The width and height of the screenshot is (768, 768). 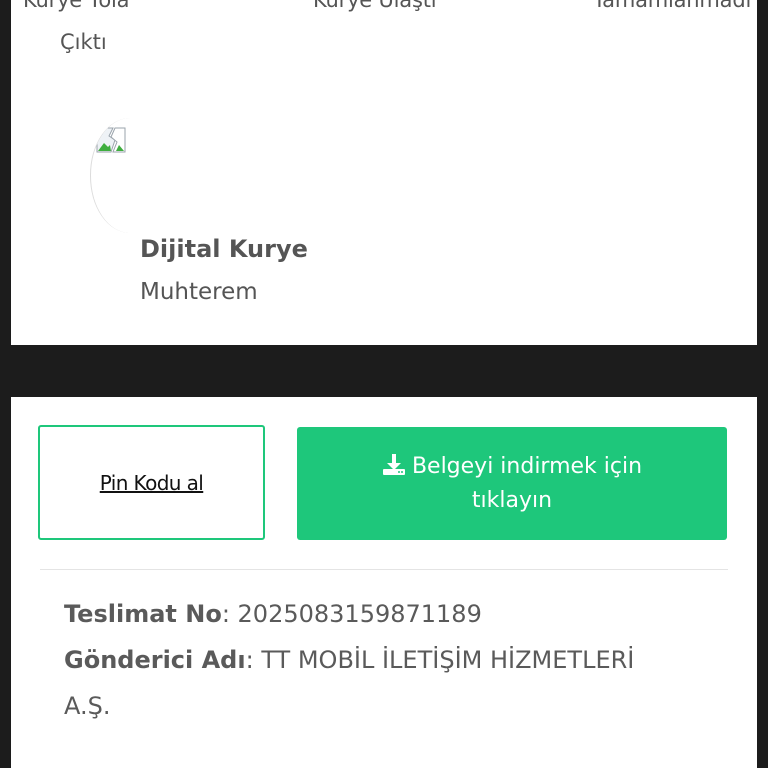 What do you see at coordinates (393, 464) in the screenshot?
I see `download-icon` at bounding box center [393, 464].